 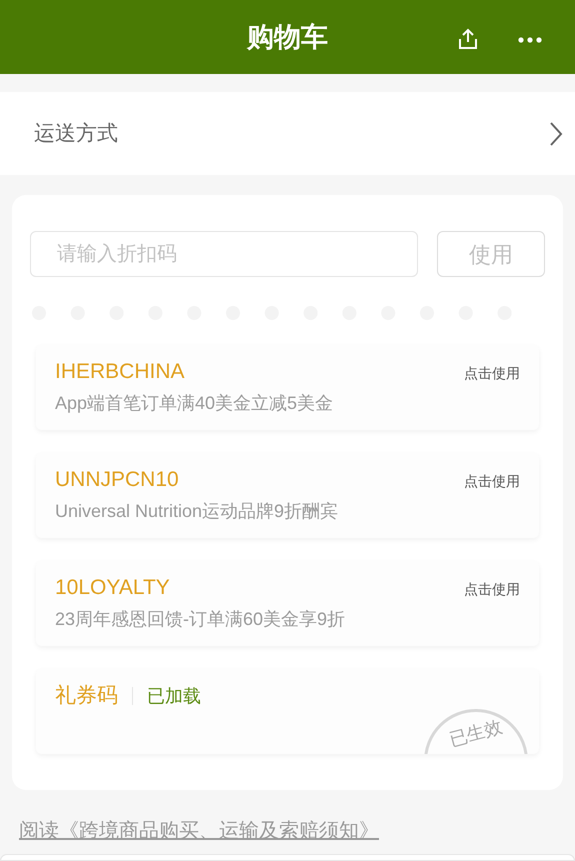 What do you see at coordinates (468, 39) in the screenshot?
I see `share-icon` at bounding box center [468, 39].